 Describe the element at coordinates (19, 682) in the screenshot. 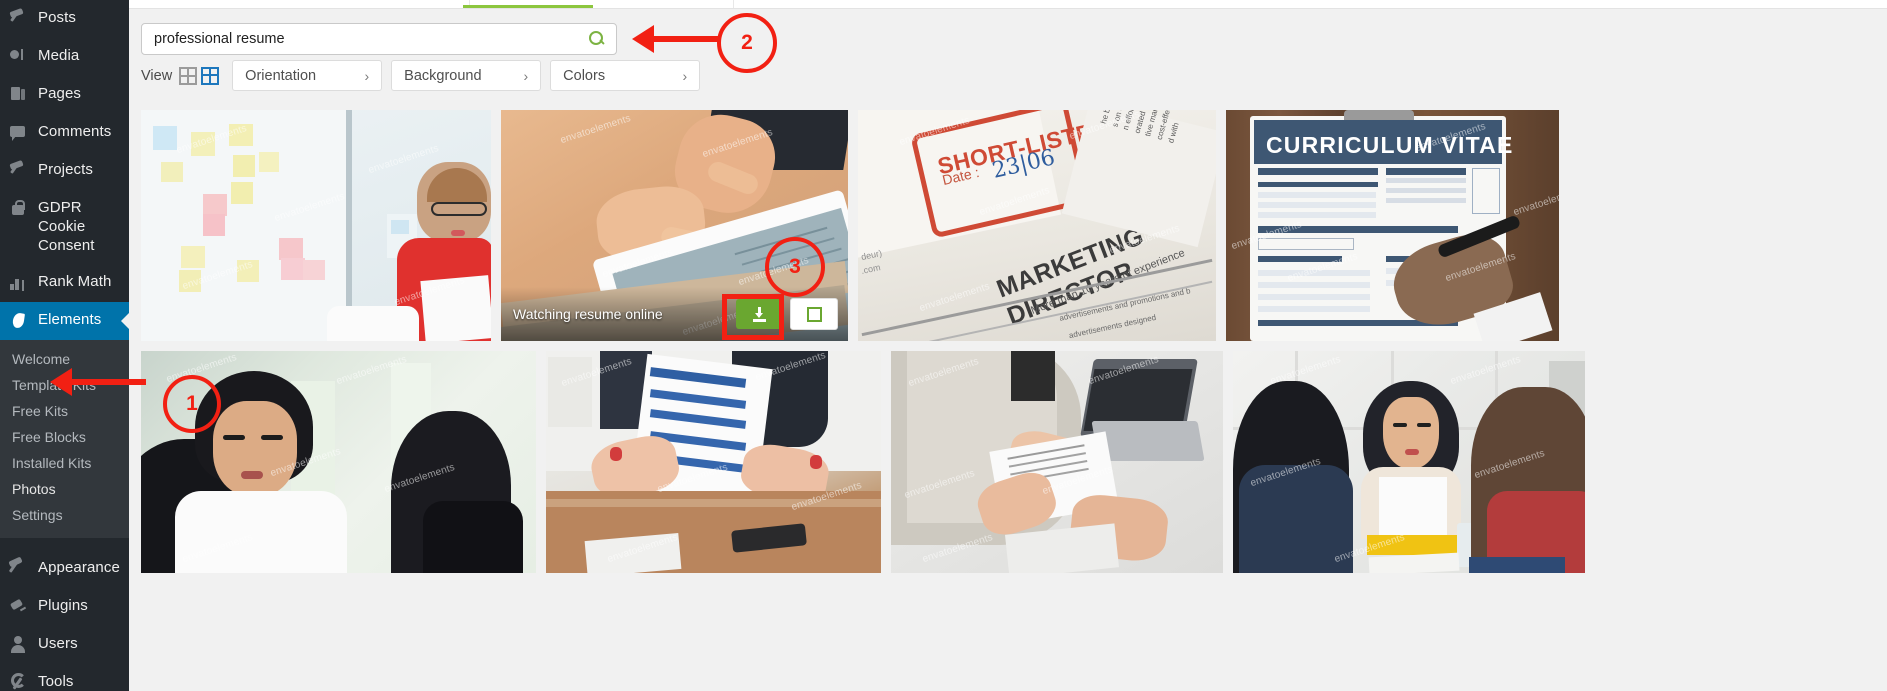

I see `tools-icon` at that location.